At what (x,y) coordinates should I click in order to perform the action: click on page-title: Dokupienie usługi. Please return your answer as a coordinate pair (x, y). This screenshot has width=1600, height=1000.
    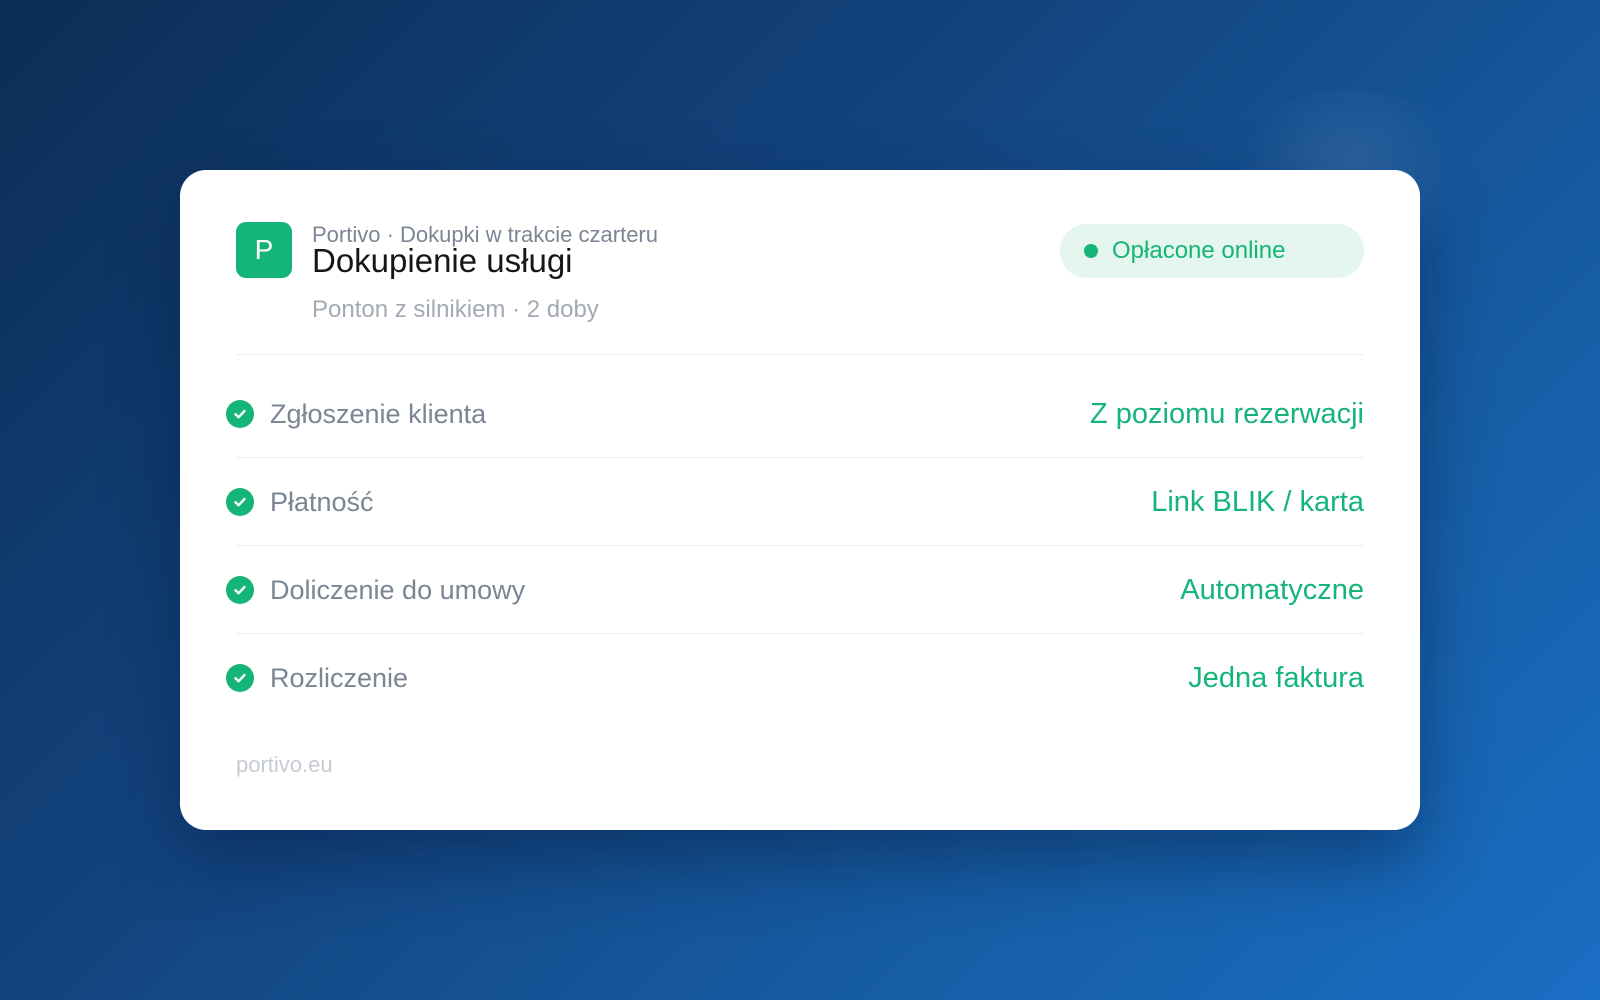
    Looking at the image, I should click on (442, 260).